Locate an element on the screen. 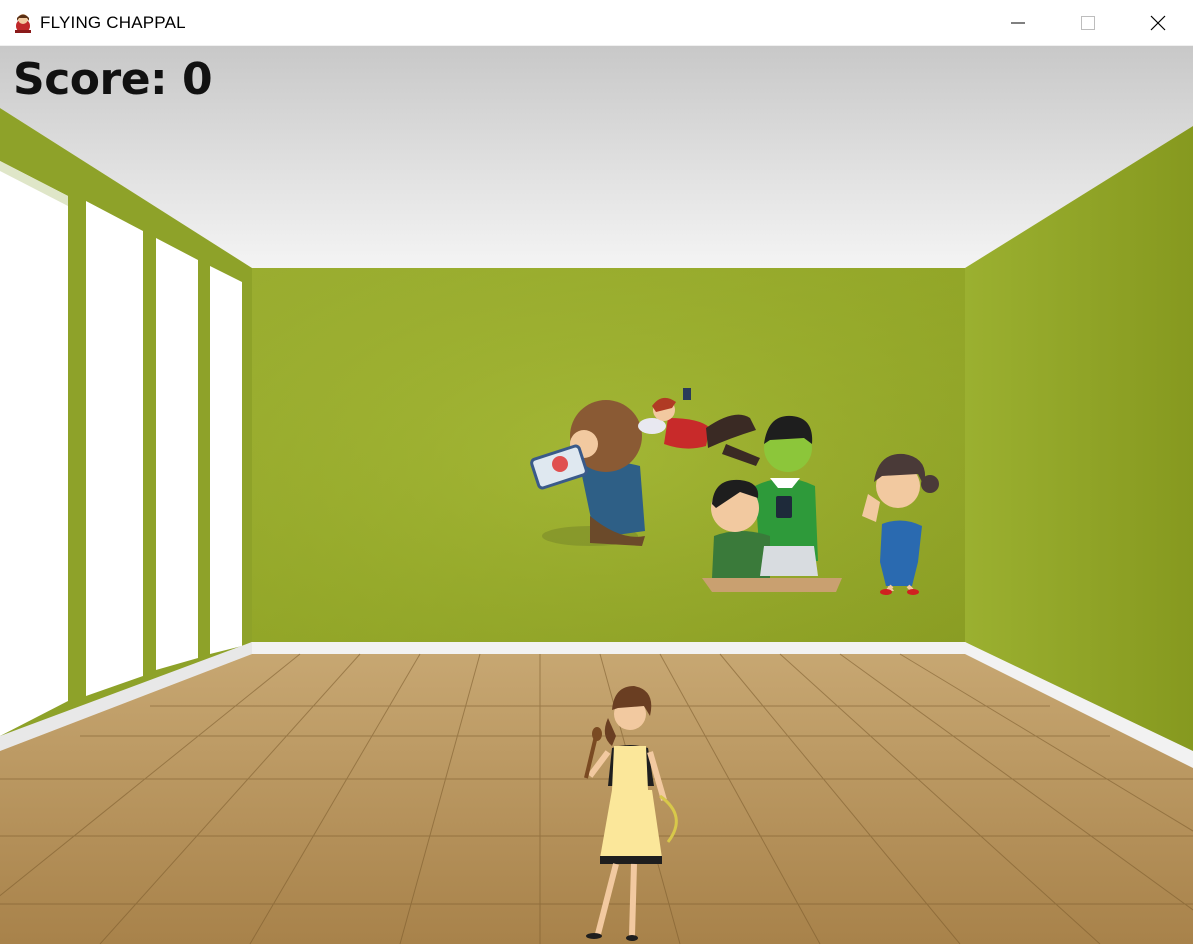  close-icon is located at coordinates (1158, 23).